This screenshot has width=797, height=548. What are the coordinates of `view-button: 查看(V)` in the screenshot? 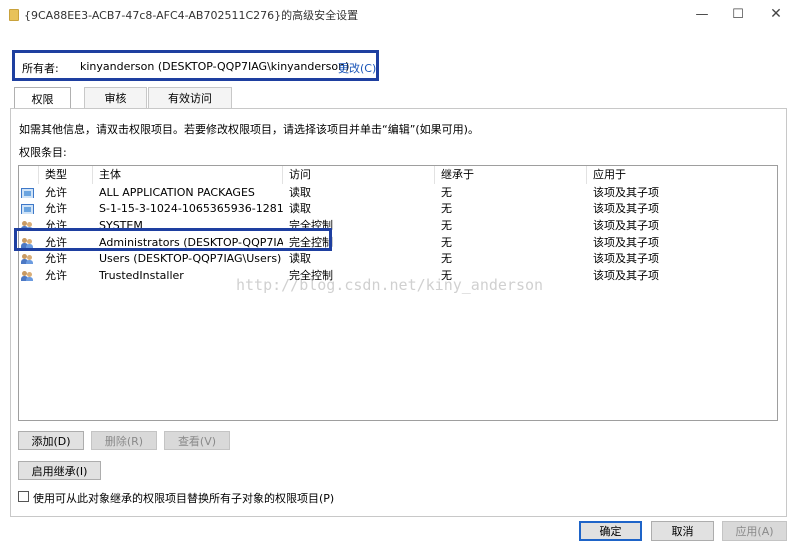 It's located at (197, 440).